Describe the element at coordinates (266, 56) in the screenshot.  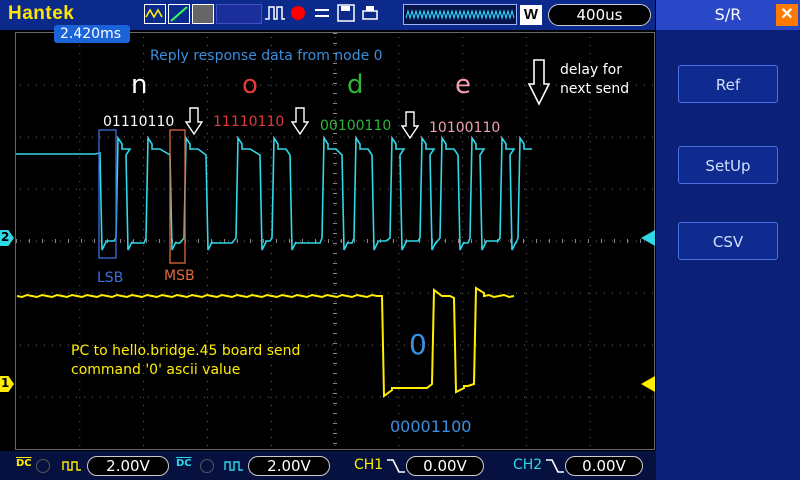
I see `reply-caption: Reply response data from node 0` at that location.